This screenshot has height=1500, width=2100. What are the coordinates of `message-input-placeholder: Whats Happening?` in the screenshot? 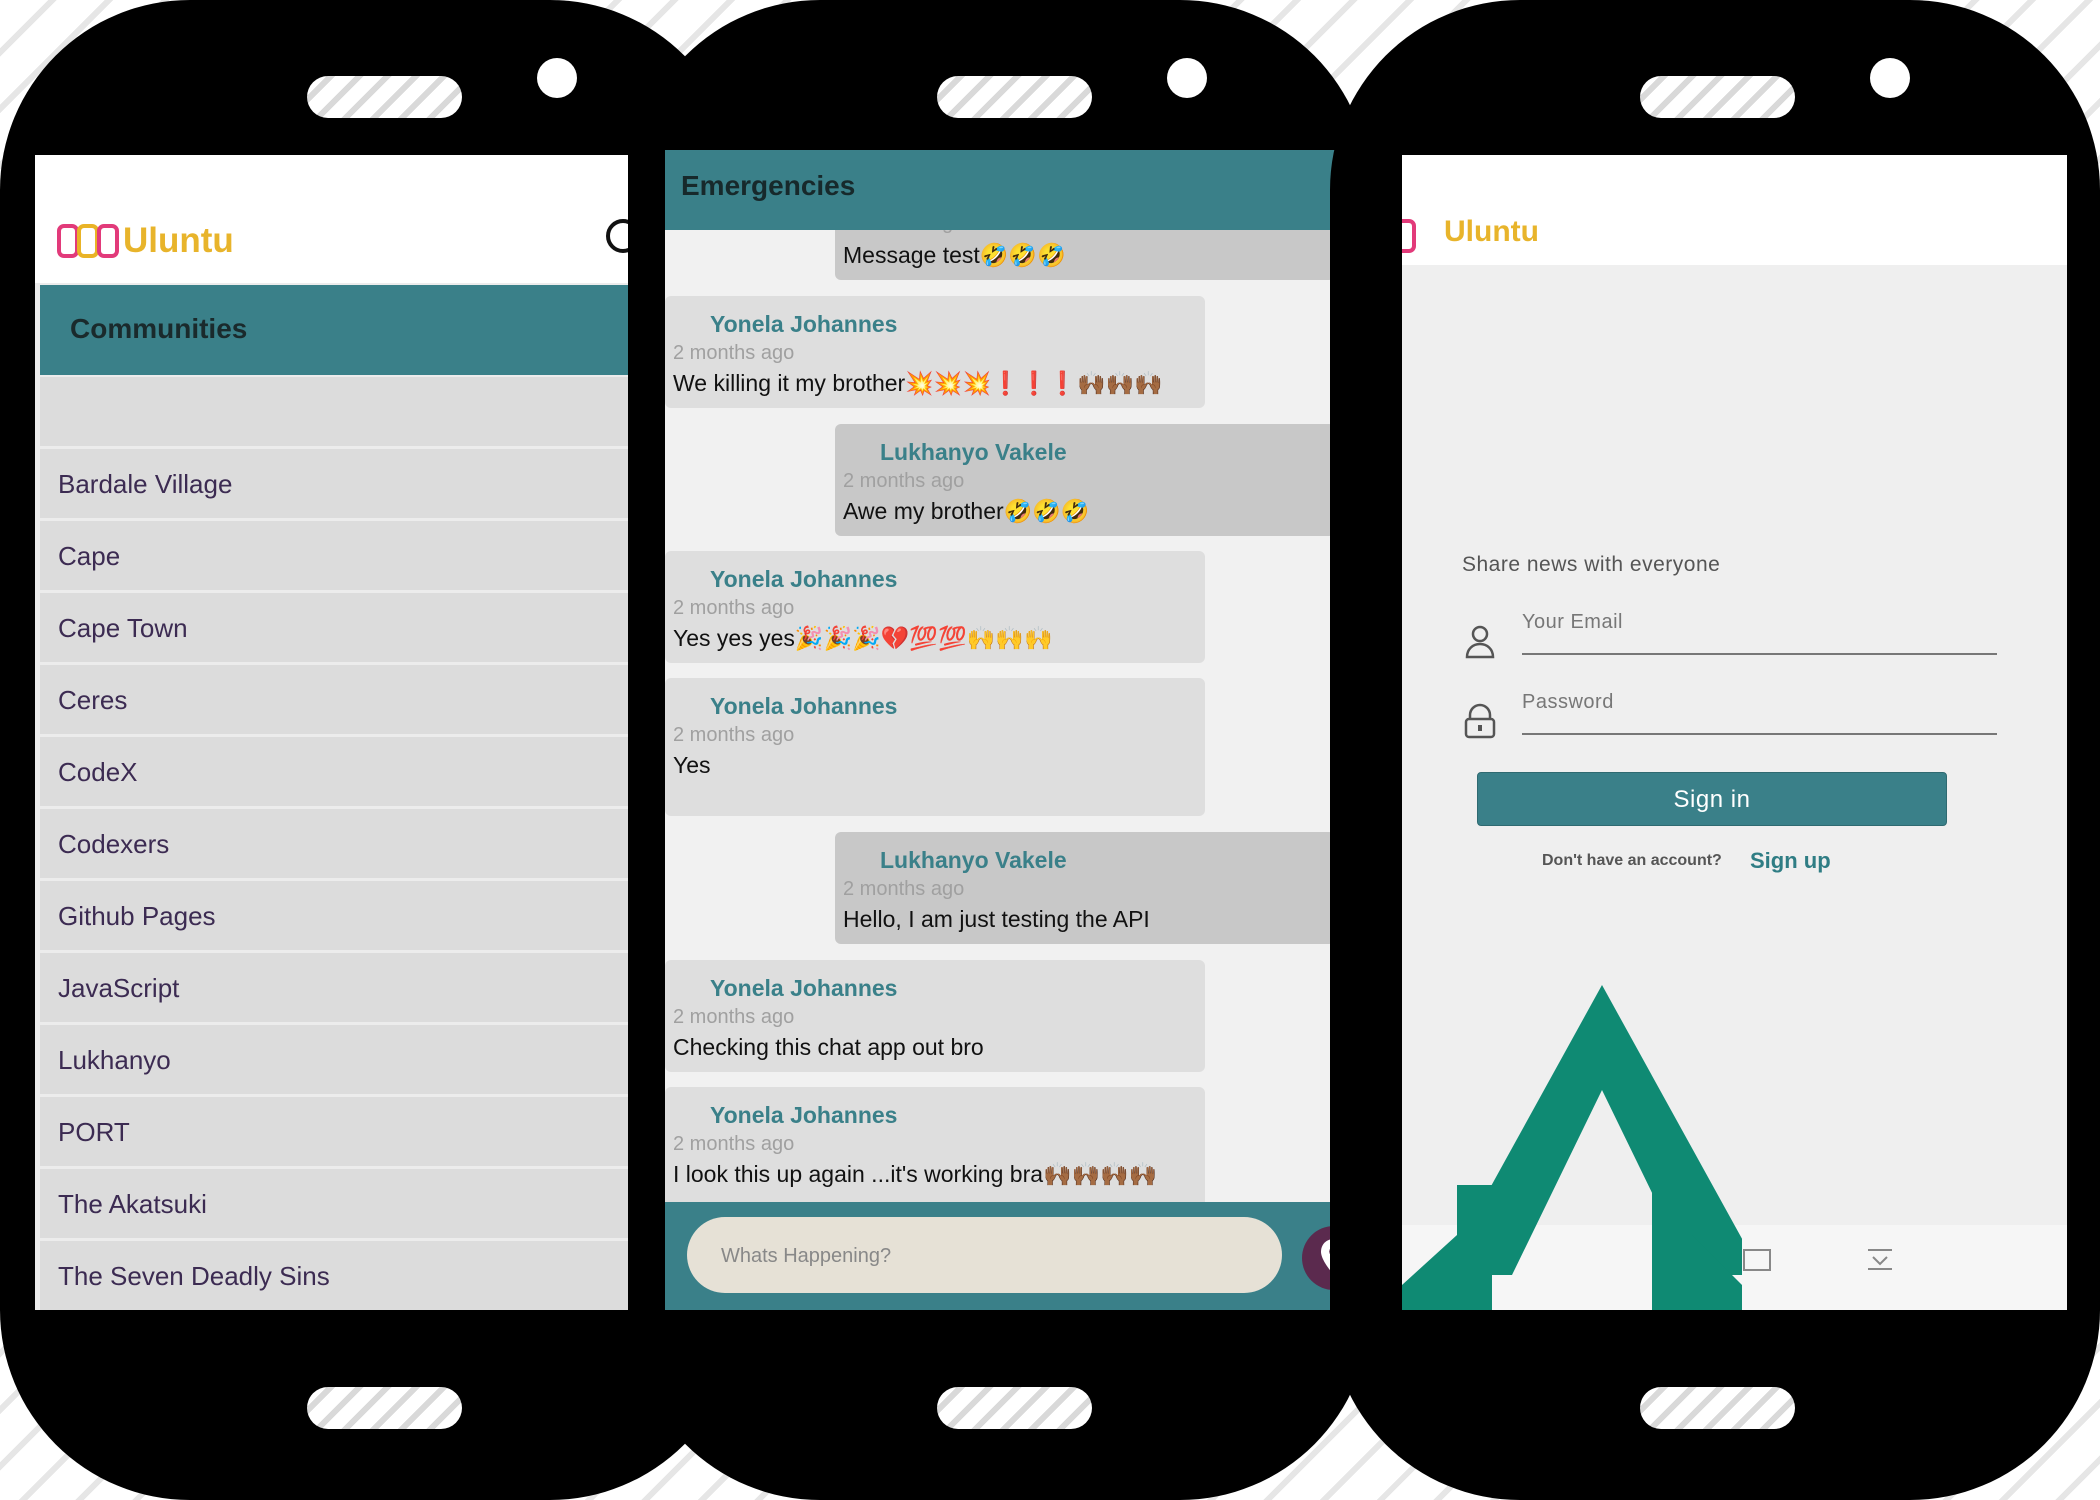 It's located at (806, 1256).